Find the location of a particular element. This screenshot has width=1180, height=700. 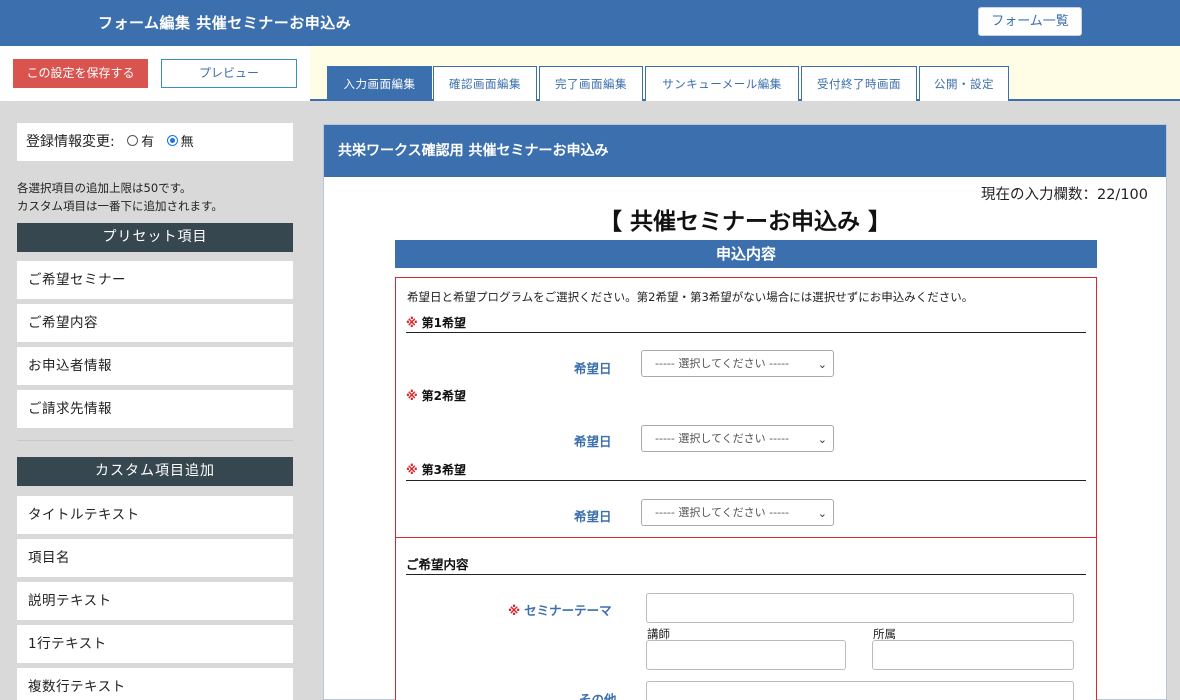

tab-complete-screen: 完了画面編集 is located at coordinates (591, 83).